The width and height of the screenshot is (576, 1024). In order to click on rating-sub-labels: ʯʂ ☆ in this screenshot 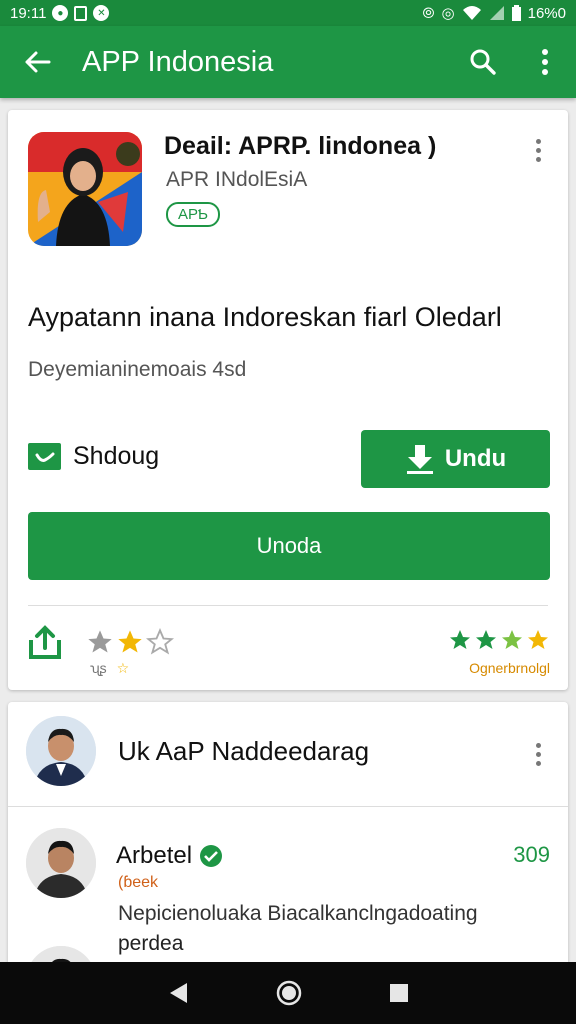, I will do `click(109, 668)`.